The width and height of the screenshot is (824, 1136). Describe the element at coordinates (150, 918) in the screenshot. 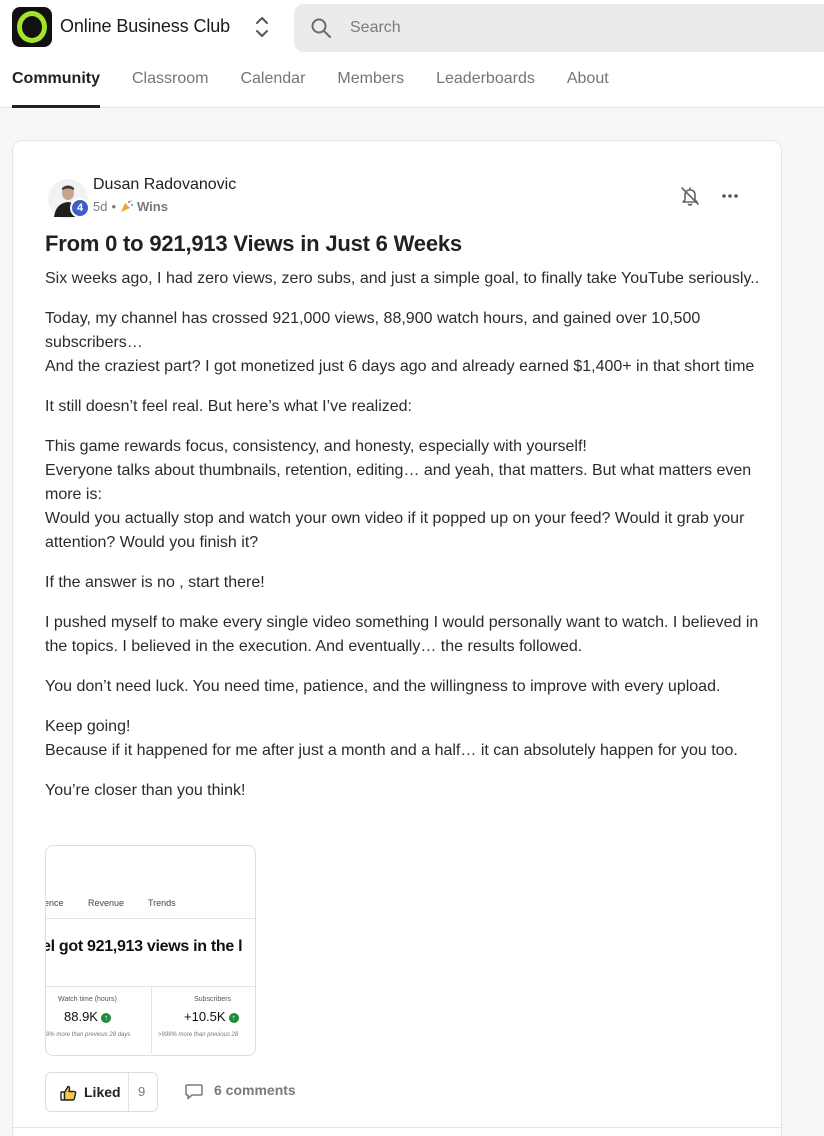

I see `thumb-divider` at that location.